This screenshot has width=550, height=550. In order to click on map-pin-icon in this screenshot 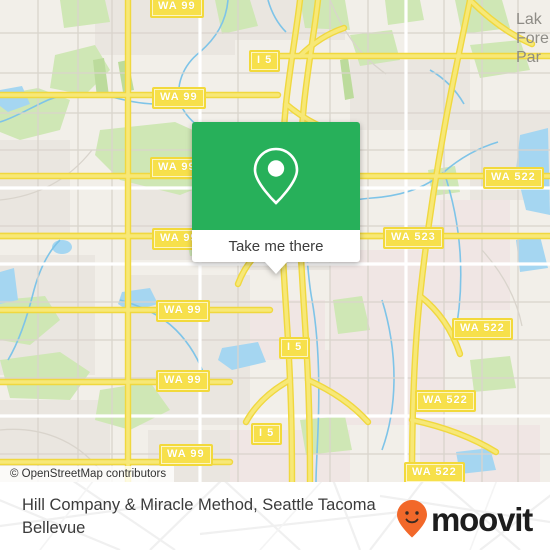, I will do `click(276, 176)`.